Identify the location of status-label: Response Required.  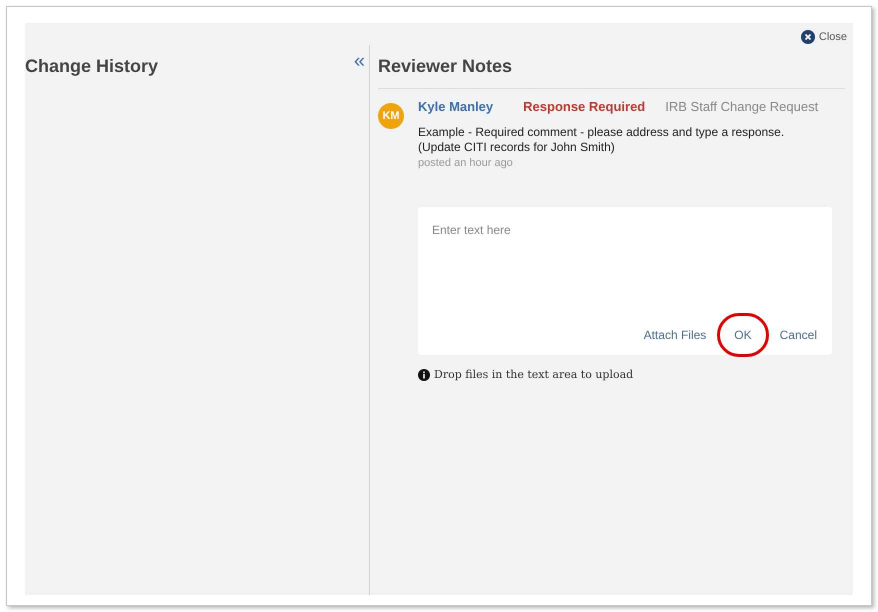
(584, 107).